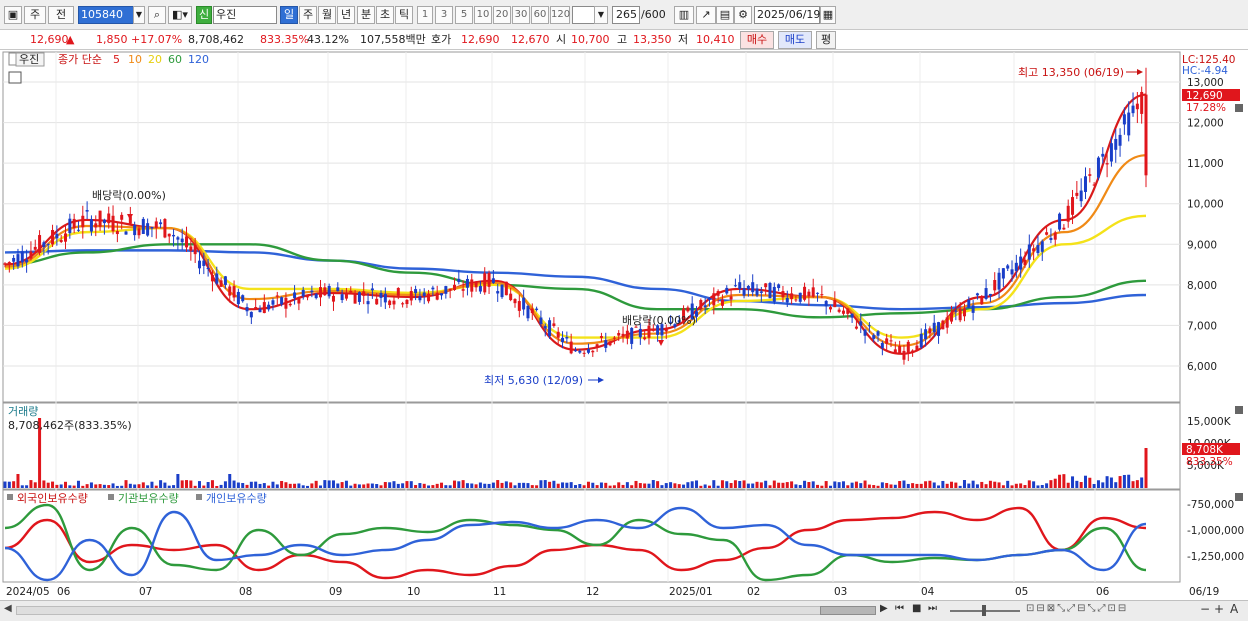 Image resolution: width=1248 pixels, height=621 pixels. I want to click on period-tick-button: 틱, so click(404, 15).